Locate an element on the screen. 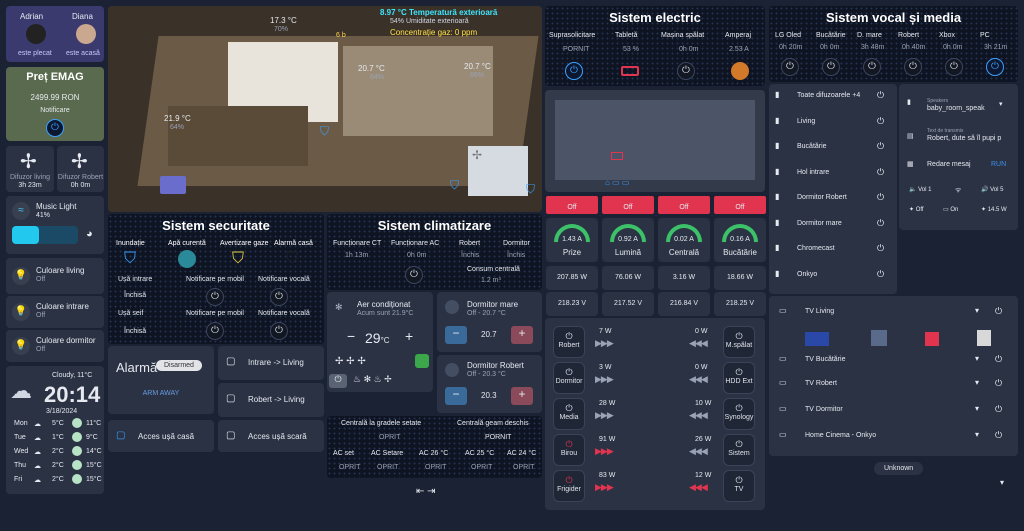 This screenshot has width=1024, height=531. camera-icon is located at coordinates (173, 185).